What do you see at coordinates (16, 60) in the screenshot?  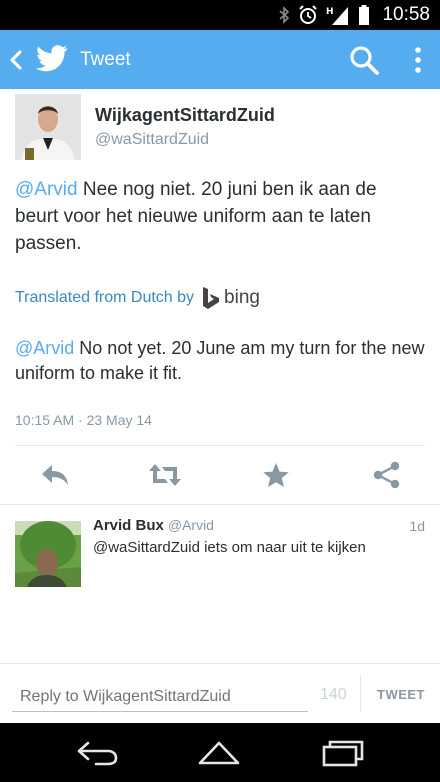 I see `back-icon` at bounding box center [16, 60].